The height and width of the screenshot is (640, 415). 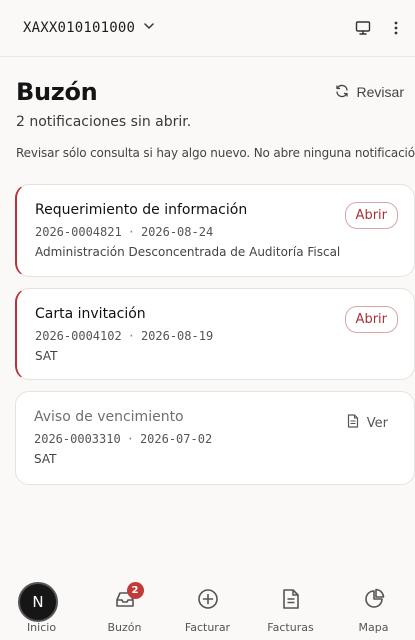 I want to click on title-row: Buzón Revisar, so click(x=210, y=92).